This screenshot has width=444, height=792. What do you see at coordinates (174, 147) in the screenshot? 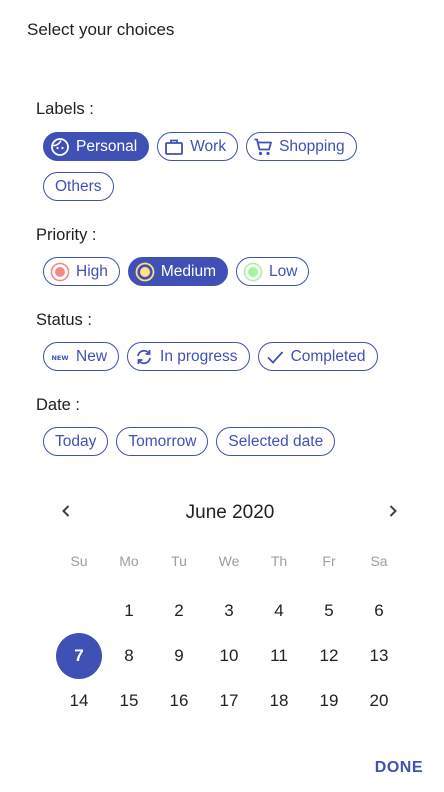
I see `briefcase-icon` at bounding box center [174, 147].